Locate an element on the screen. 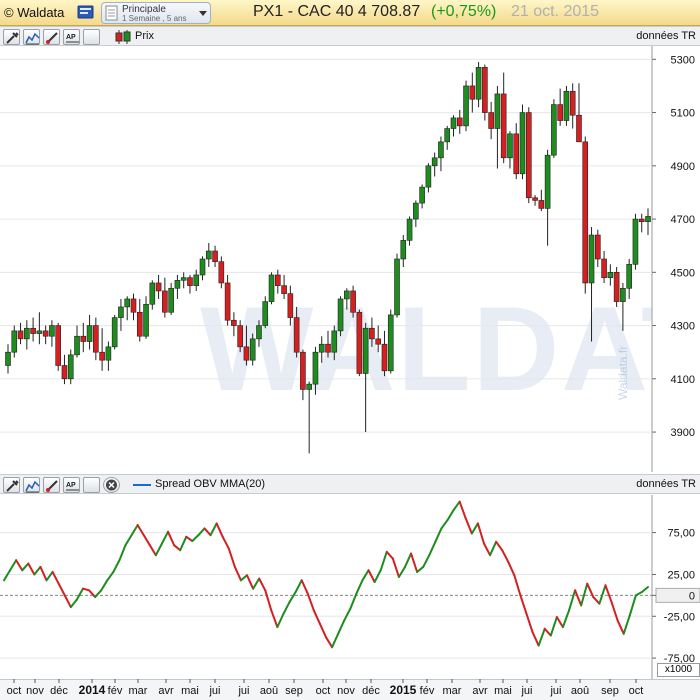 The height and width of the screenshot is (700, 700). candle-legend-icon is located at coordinates (123, 37).